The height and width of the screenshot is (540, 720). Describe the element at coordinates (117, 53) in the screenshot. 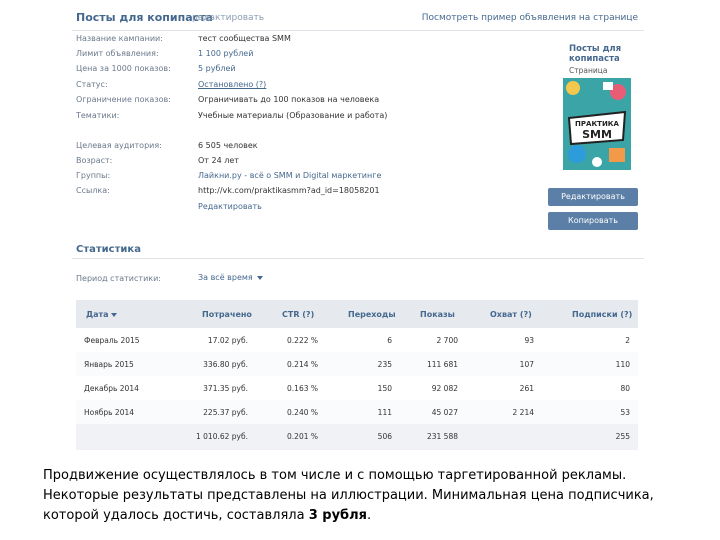

I see `info-label: Лимит объявления:` at that location.